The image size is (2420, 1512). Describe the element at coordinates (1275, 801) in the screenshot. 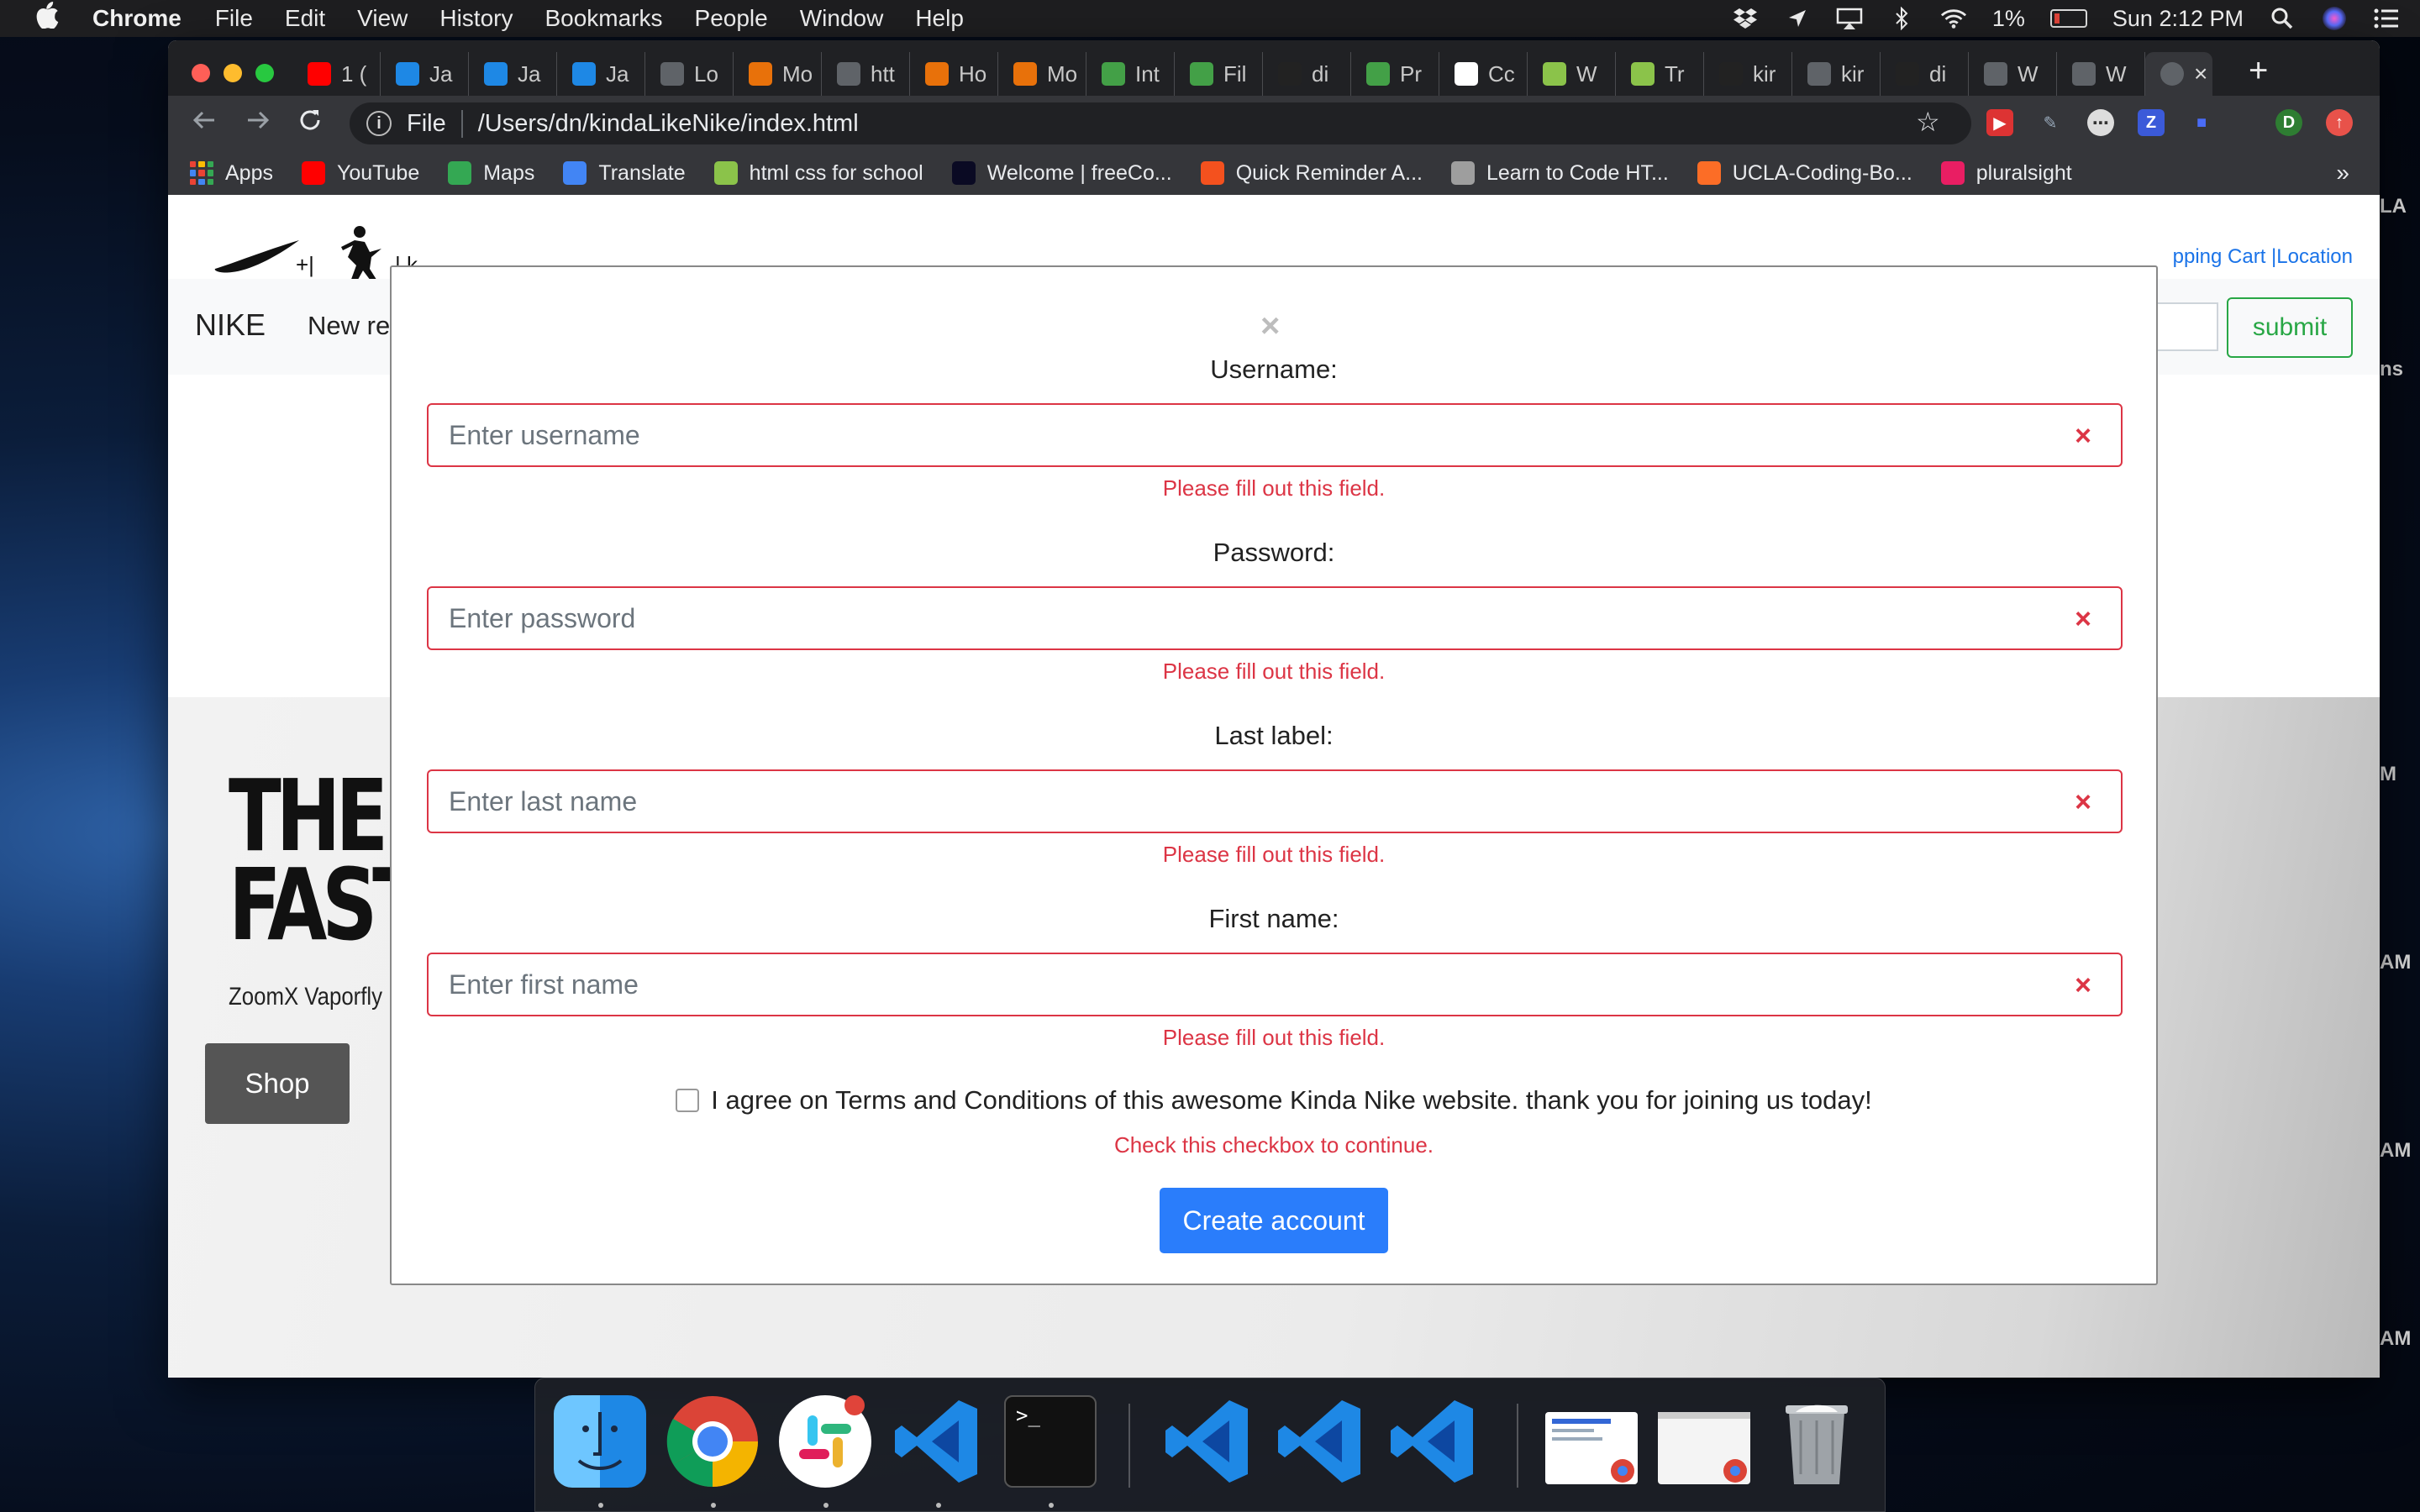

I see `last-name-input` at that location.